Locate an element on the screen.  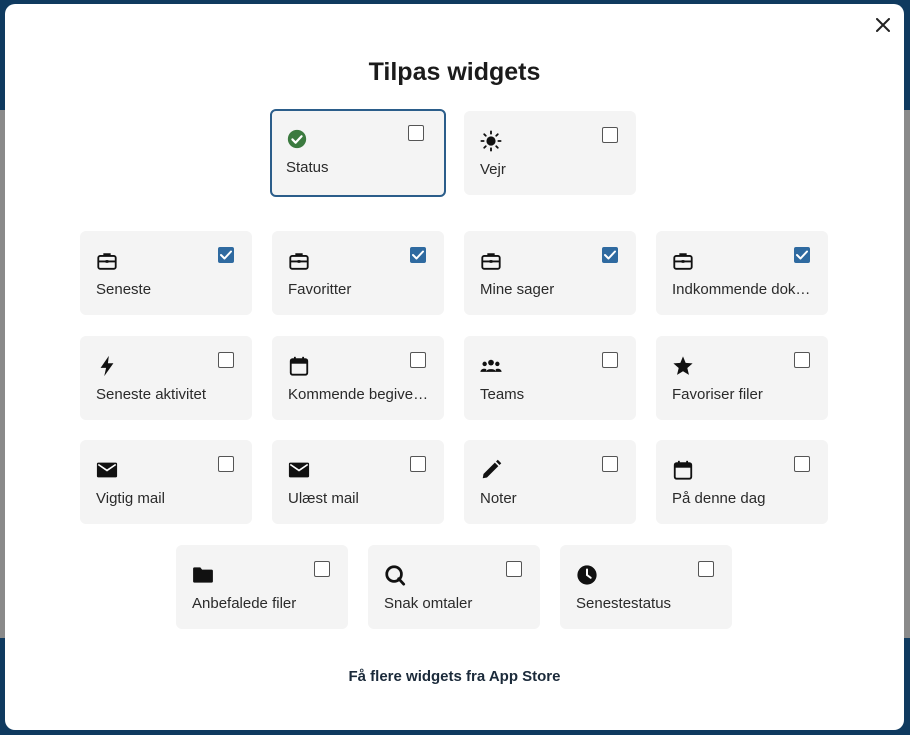
widget-tile-på-denne-dag: På denne dag is located at coordinates (742, 482).